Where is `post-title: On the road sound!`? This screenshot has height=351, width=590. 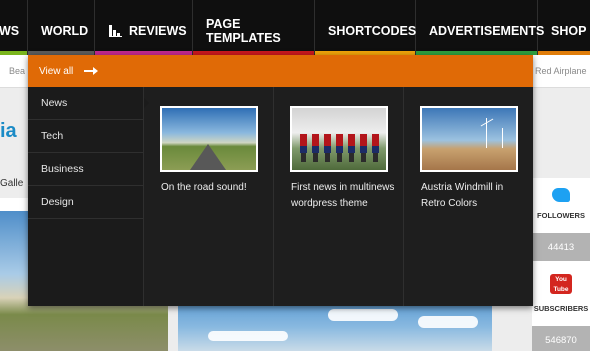
post-title: On the road sound! is located at coordinates (213, 188).